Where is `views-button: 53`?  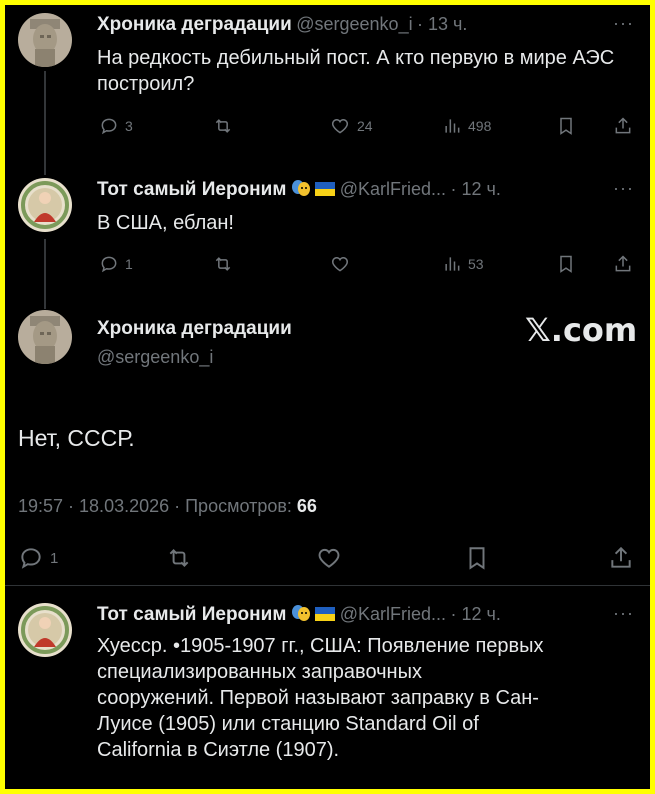
views-button: 53 is located at coordinates (463, 264).